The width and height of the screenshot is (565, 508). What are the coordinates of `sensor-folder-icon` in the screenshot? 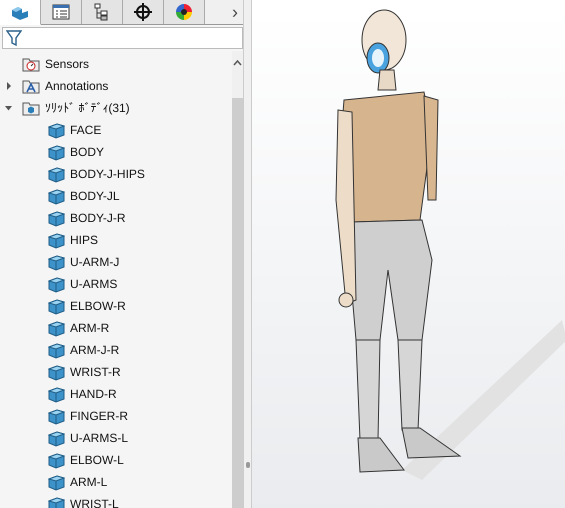 It's located at (31, 64).